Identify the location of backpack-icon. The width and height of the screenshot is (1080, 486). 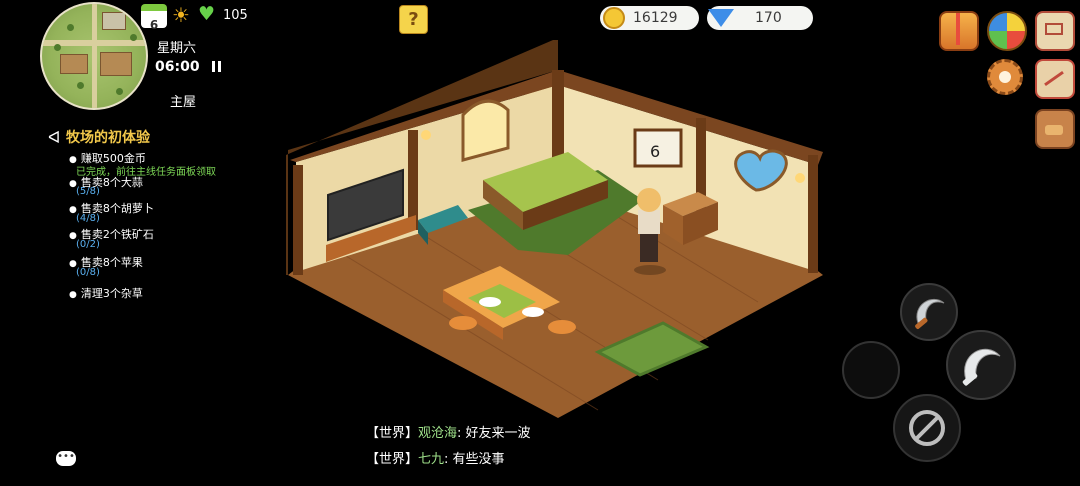
(1055, 129).